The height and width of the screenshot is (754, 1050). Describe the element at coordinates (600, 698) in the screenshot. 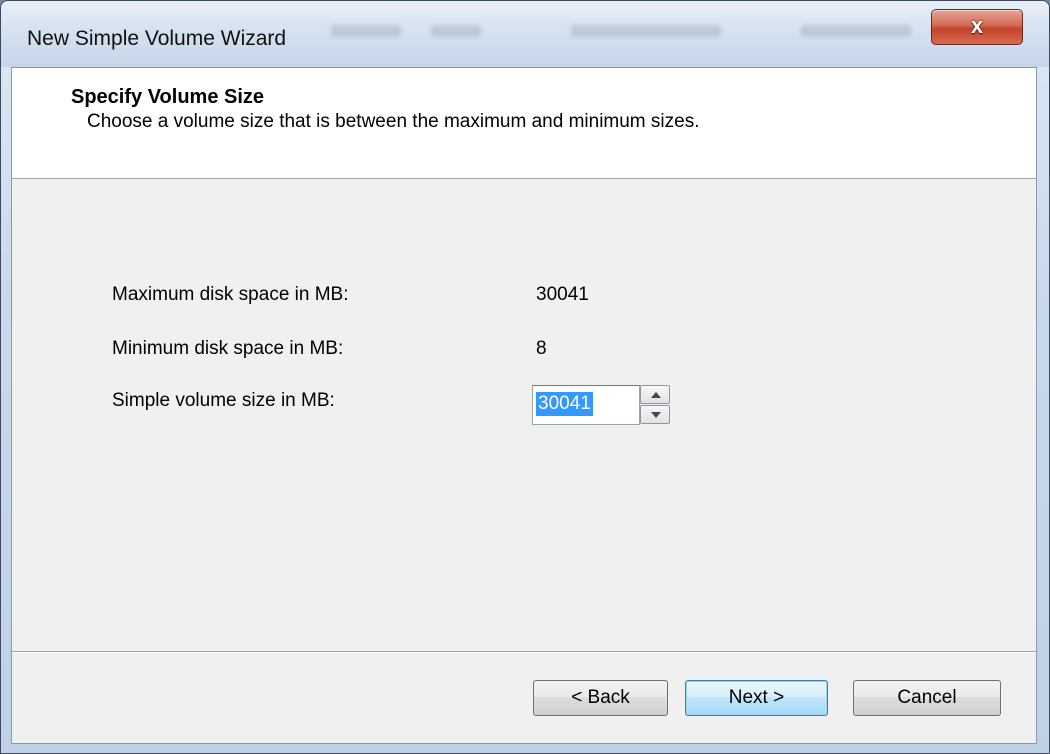

I see `back-button: < Back` at that location.